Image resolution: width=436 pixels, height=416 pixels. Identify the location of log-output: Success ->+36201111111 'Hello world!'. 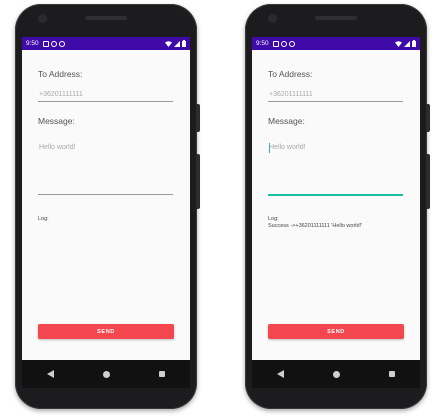
(315, 226).